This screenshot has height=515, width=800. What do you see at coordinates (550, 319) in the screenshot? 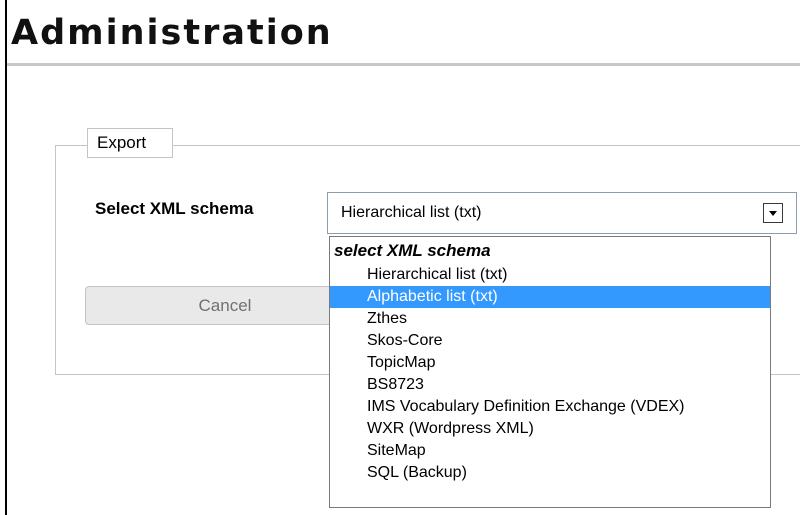
I see `dropdown-option: Zthes` at bounding box center [550, 319].